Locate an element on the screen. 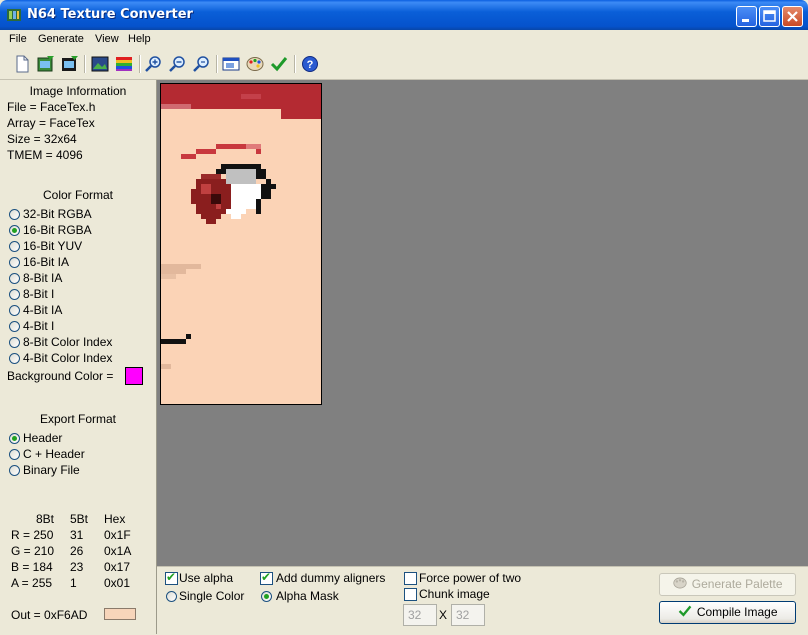 The image size is (808, 635). radio-label: 8-Bit I is located at coordinates (39, 294).